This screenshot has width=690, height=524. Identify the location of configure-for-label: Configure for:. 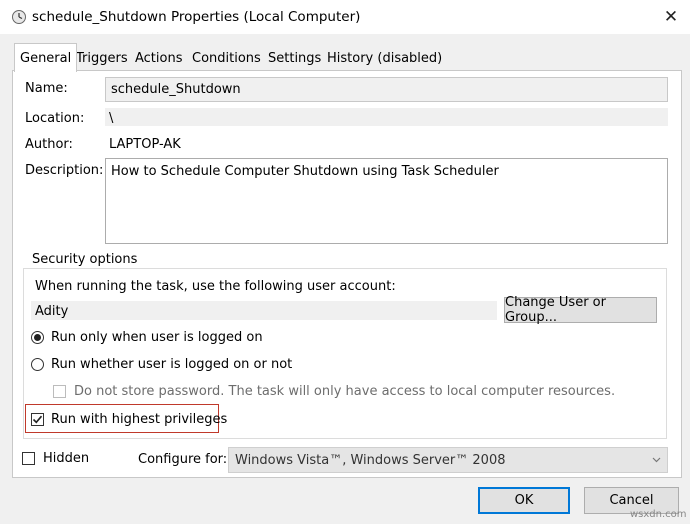
(183, 459).